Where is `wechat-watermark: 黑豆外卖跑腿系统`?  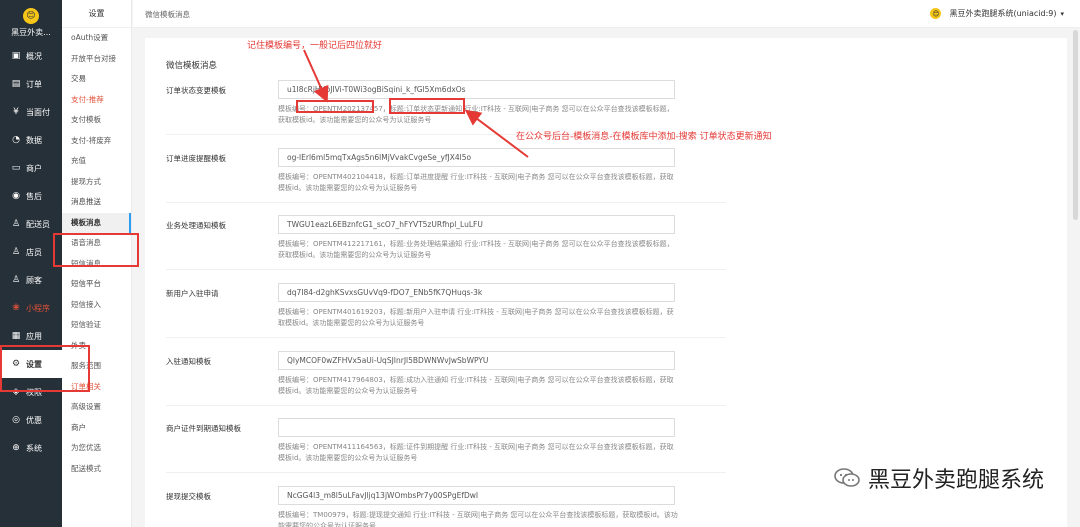
wechat-watermark: 黑豆外卖跑腿系统 is located at coordinates (939, 478).